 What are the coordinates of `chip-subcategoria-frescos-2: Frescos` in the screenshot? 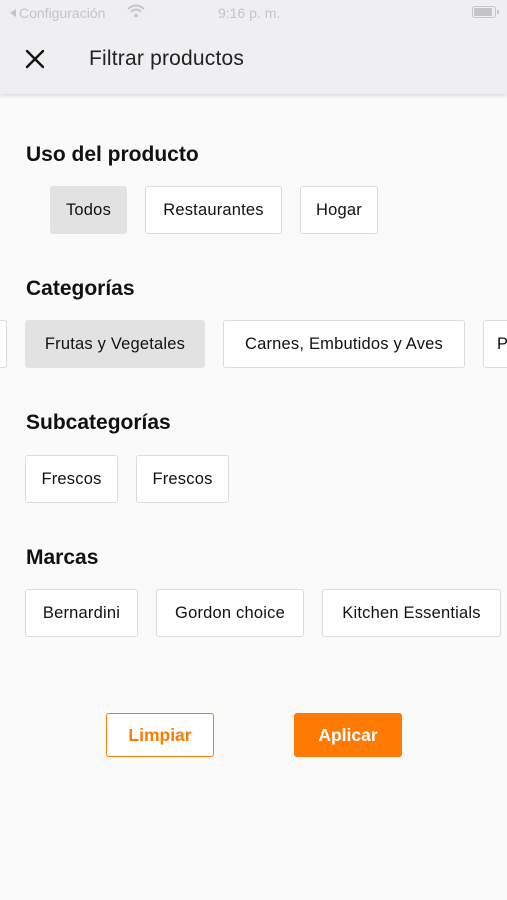 It's located at (182, 479).